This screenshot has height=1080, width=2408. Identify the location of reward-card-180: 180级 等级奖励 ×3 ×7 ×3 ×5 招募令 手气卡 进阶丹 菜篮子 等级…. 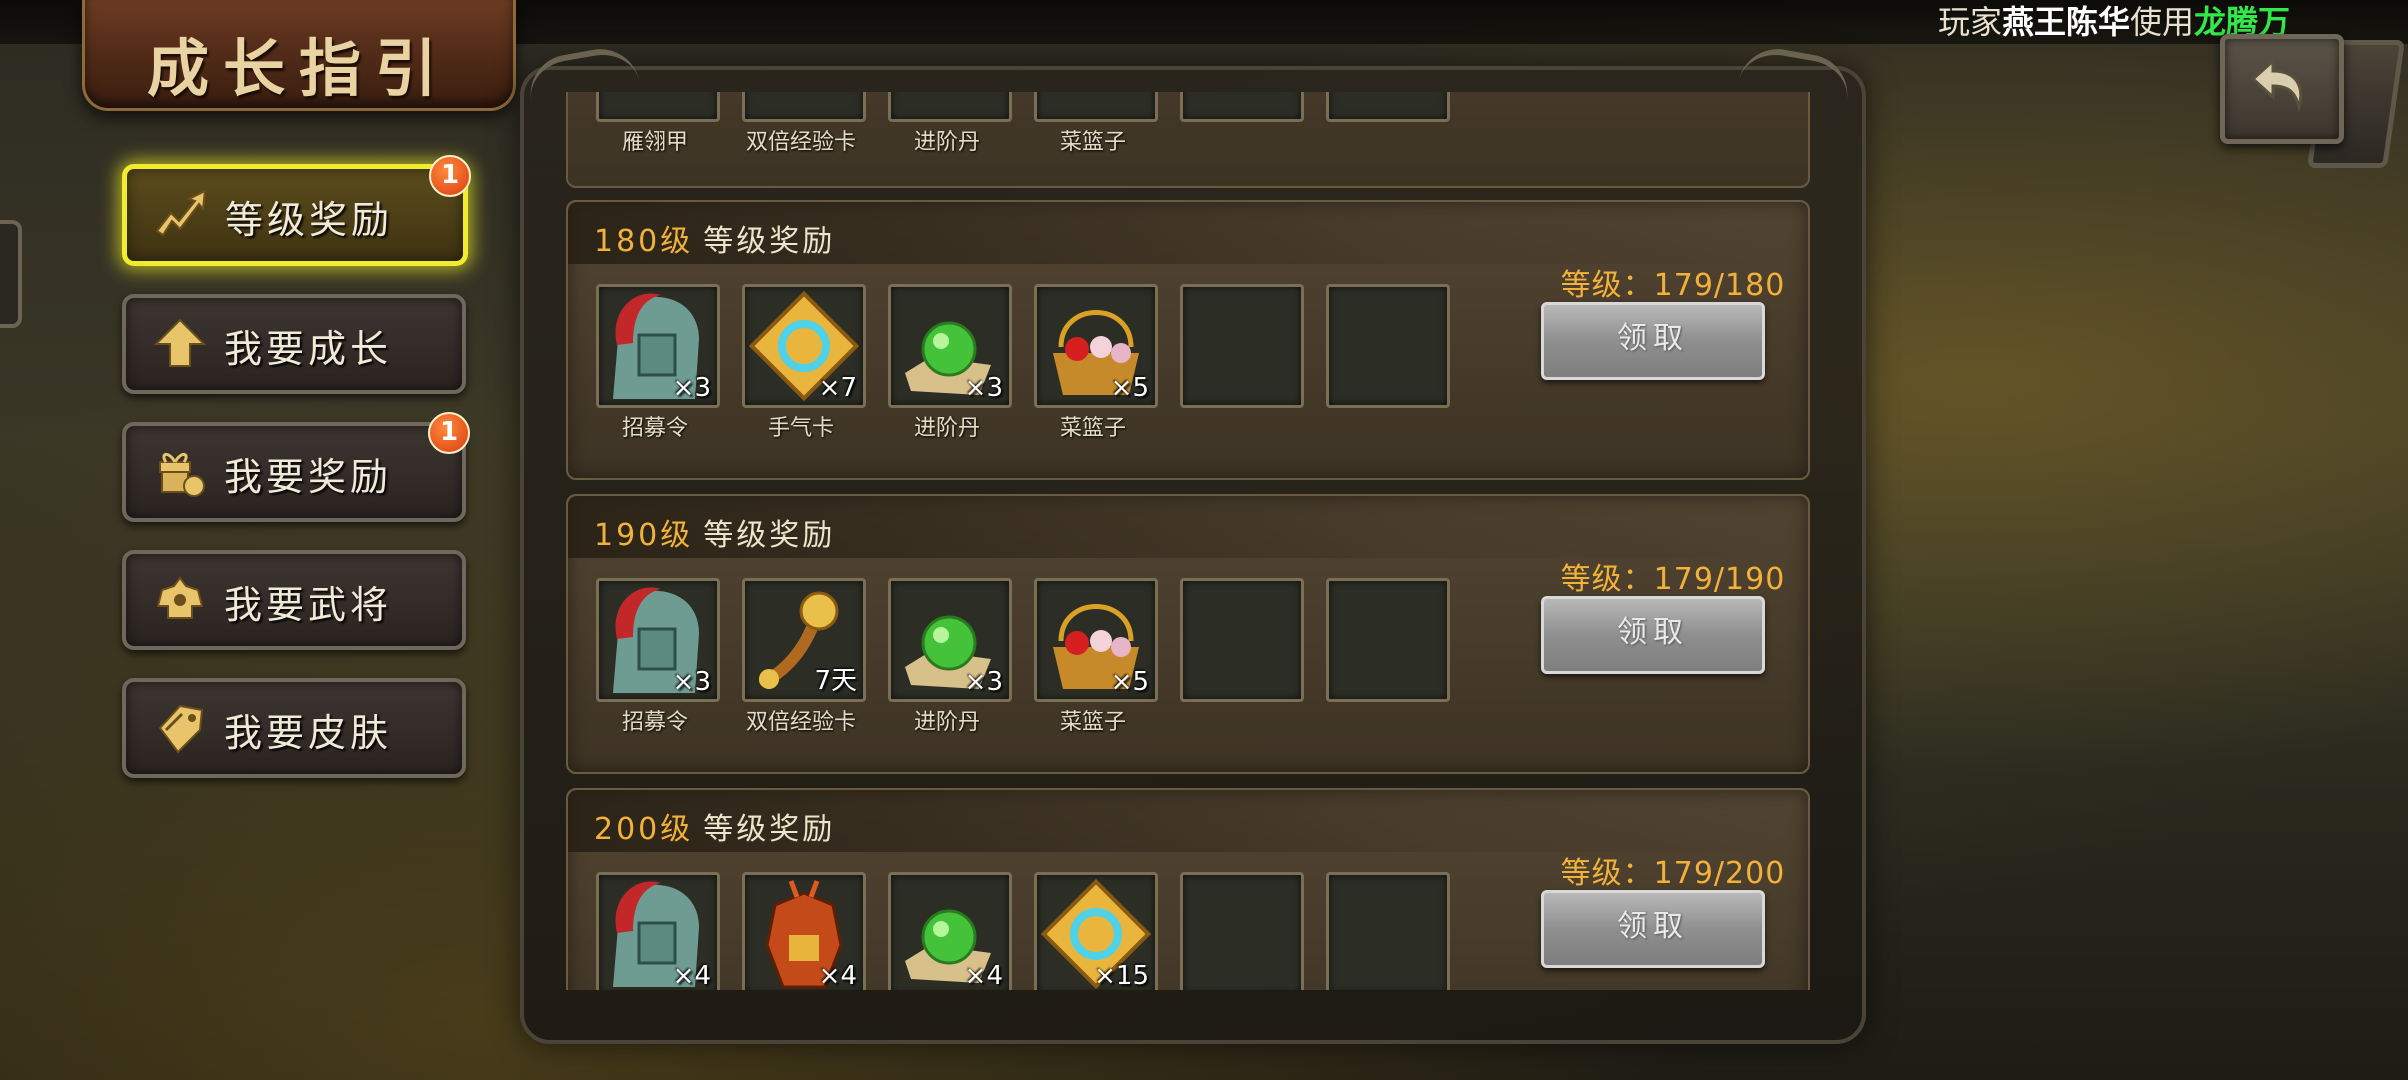
(1188, 340).